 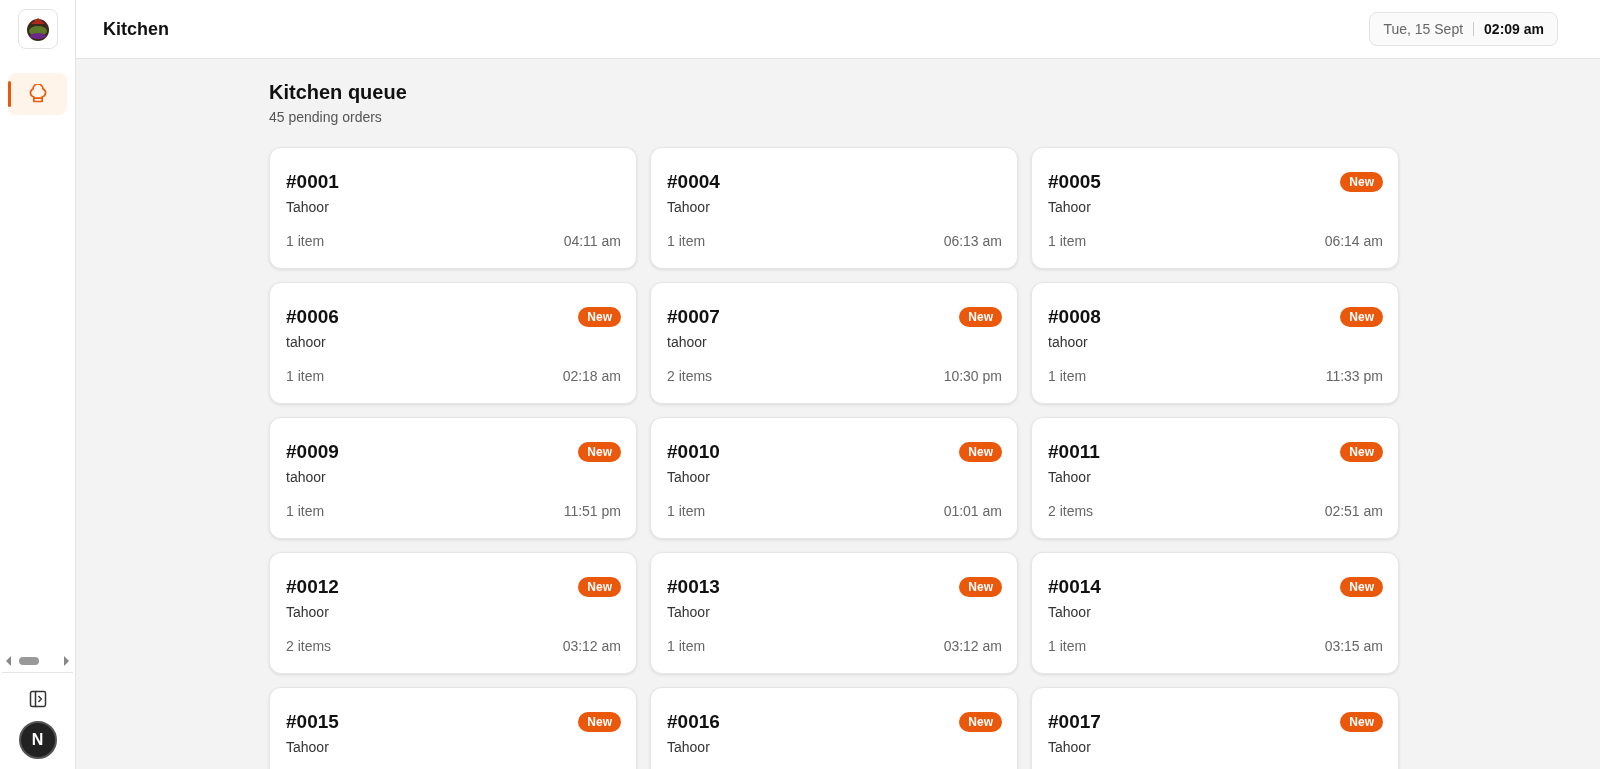 What do you see at coordinates (1074, 182) in the screenshot?
I see `order-number: #0005` at bounding box center [1074, 182].